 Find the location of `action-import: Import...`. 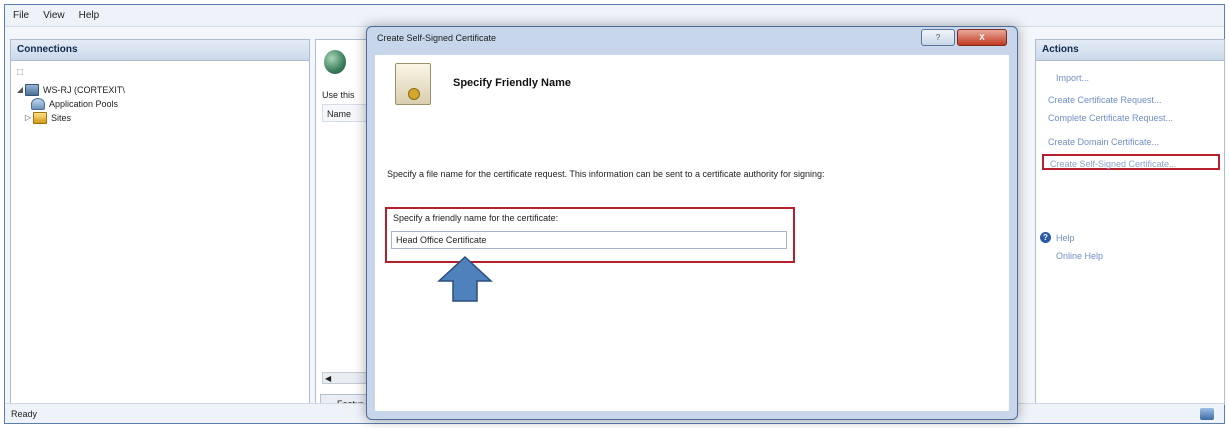

action-import: Import... is located at coordinates (1072, 78).